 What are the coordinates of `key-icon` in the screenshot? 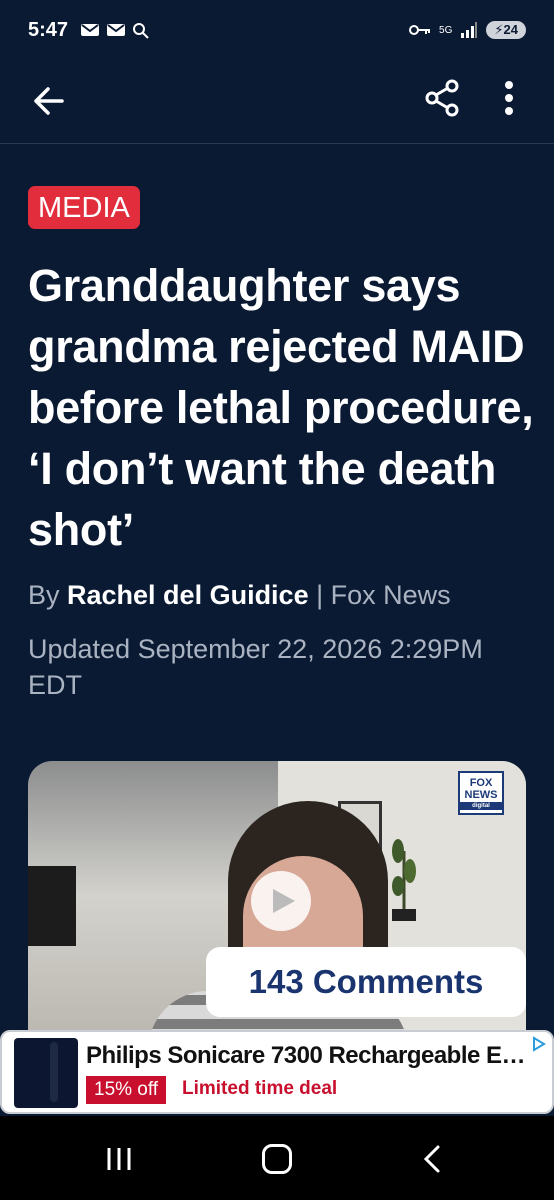 It's located at (420, 30).